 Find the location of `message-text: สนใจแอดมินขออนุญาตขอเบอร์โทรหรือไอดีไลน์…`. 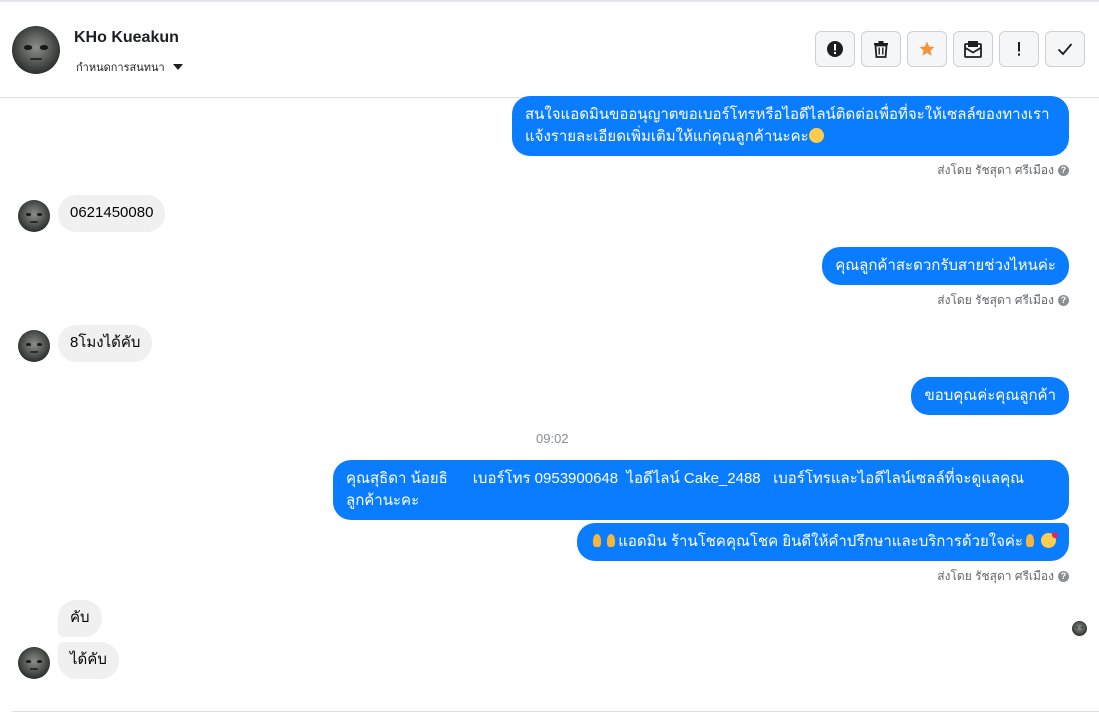

message-text: สนใจแอดมินขออนุญาตขอเบอร์โทรหรือไอดีไลน์… is located at coordinates (787, 114).